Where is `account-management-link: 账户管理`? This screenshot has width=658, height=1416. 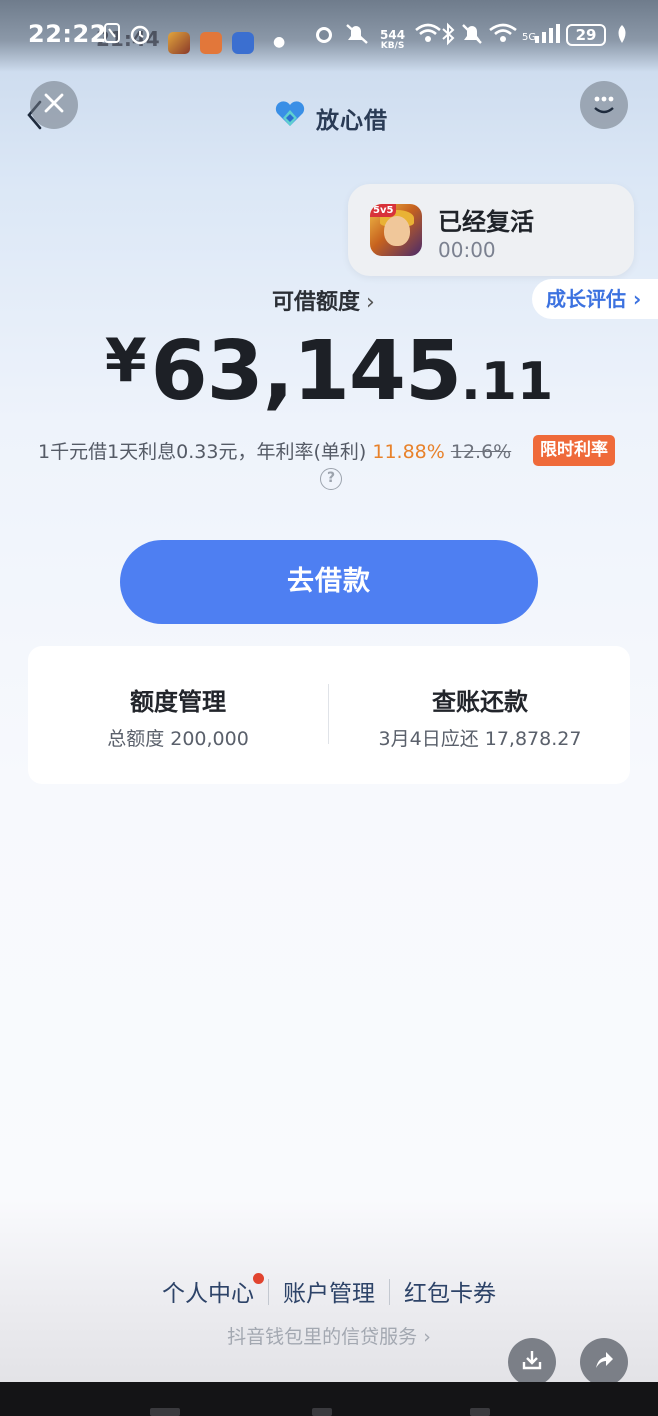
account-management-link: 账户管理 is located at coordinates (329, 1291).